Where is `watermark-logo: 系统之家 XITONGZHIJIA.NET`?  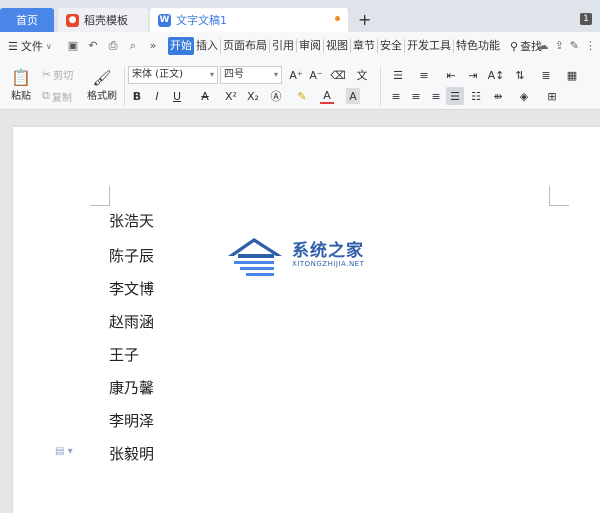
watermark-logo: 系统之家 XITONGZHIJIA.NET is located at coordinates (304, 259).